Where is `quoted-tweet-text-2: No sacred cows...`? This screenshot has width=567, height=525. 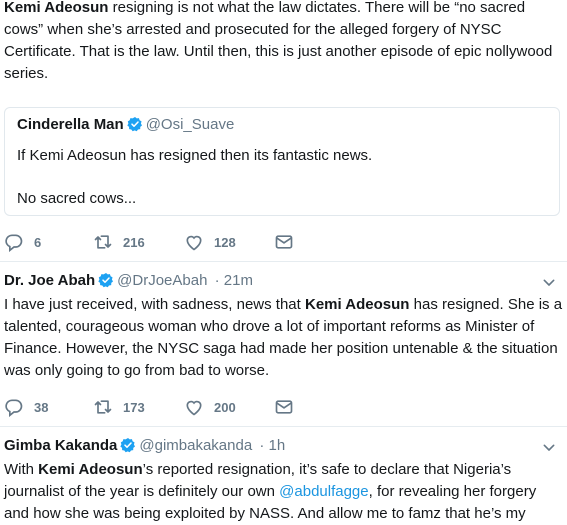
quoted-tweet-text-2: No sacred cows... is located at coordinates (77, 198).